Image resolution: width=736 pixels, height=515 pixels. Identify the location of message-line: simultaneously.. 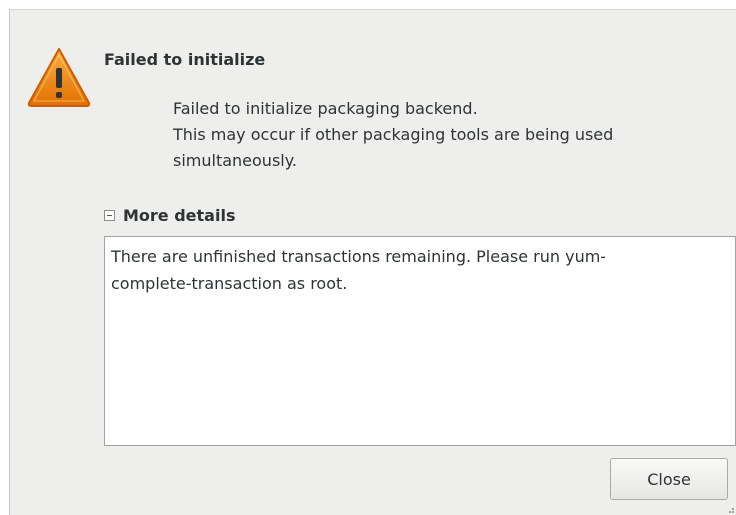
(235, 160).